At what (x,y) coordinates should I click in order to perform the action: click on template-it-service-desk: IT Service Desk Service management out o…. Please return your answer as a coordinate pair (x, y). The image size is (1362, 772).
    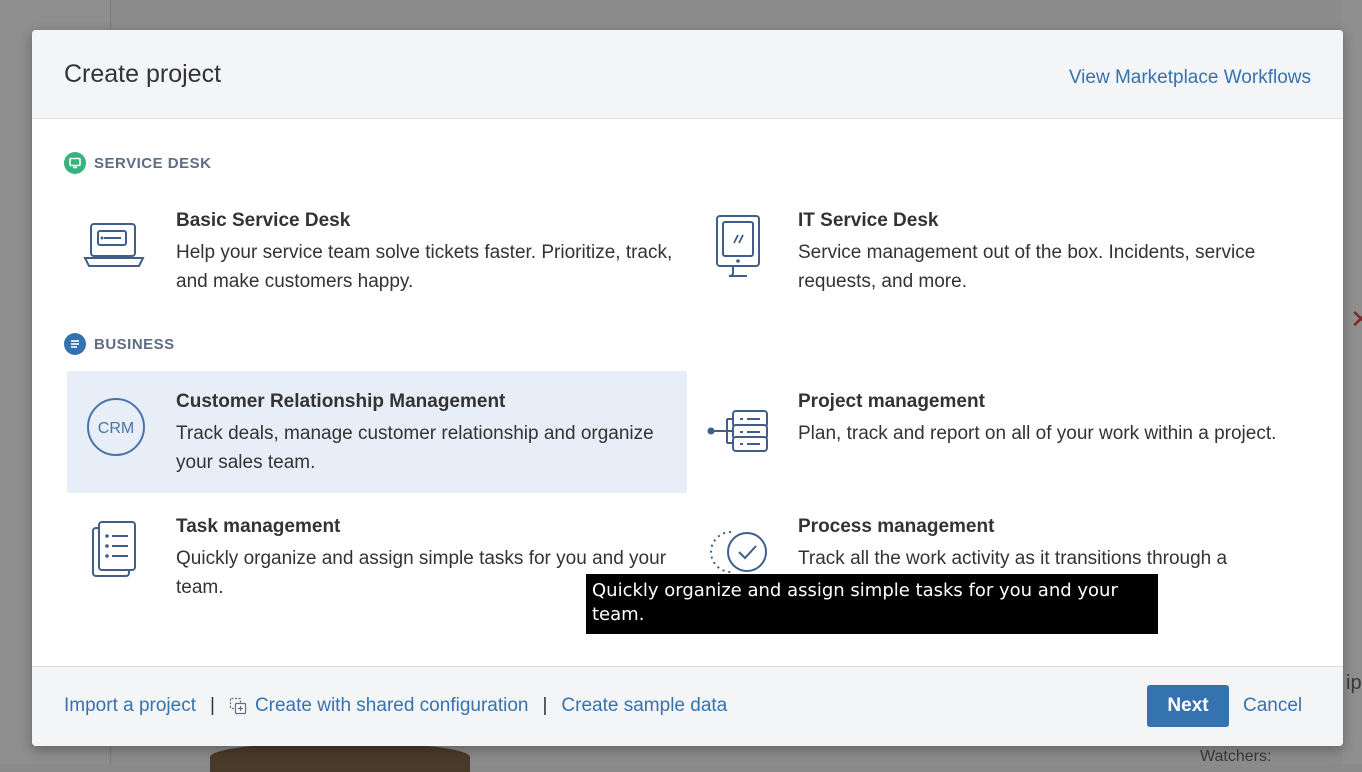
    Looking at the image, I should click on (999, 251).